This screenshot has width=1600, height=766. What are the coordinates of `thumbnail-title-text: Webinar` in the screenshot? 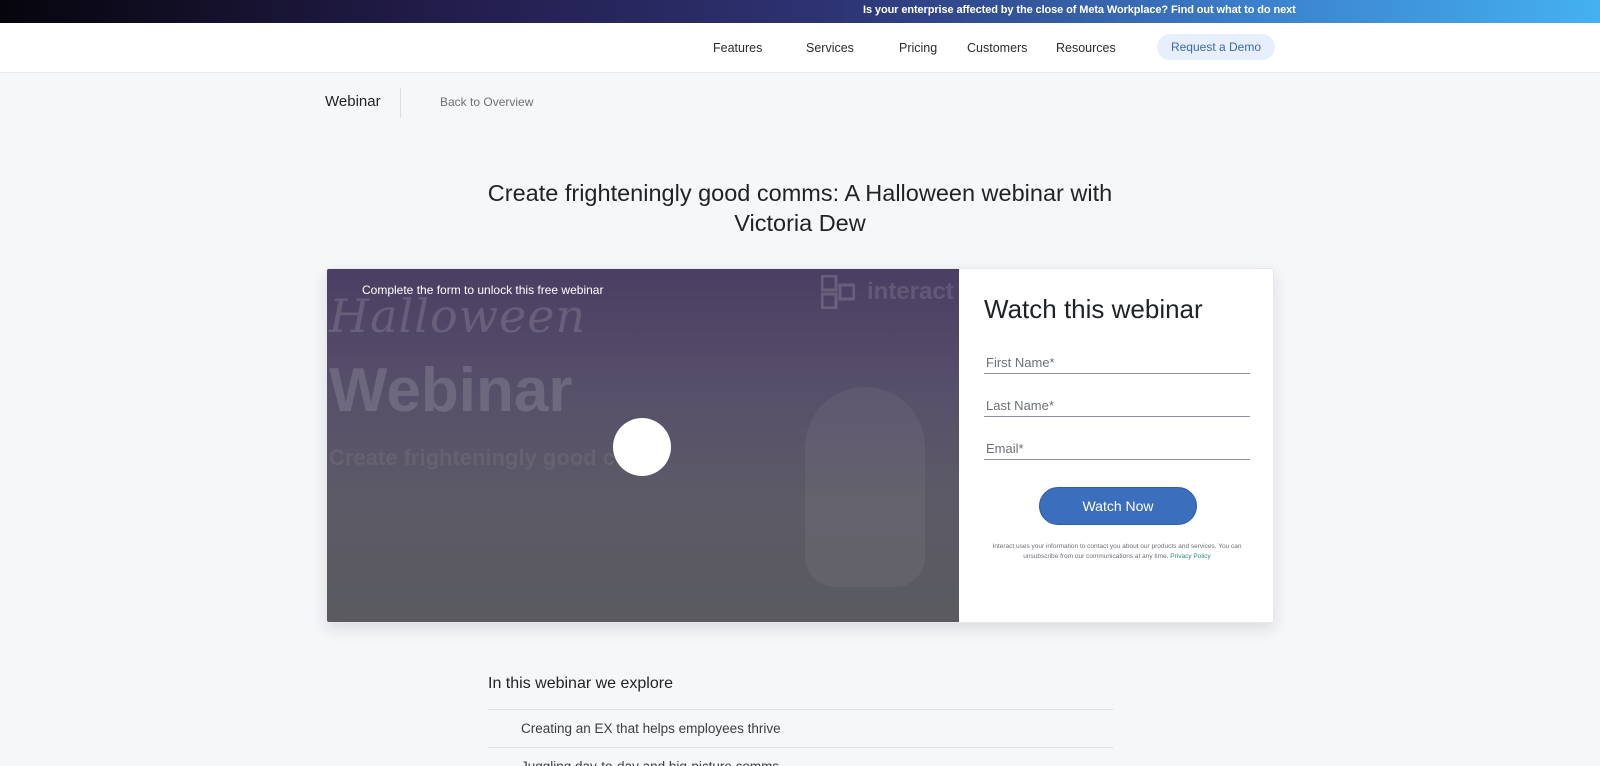 It's located at (451, 390).